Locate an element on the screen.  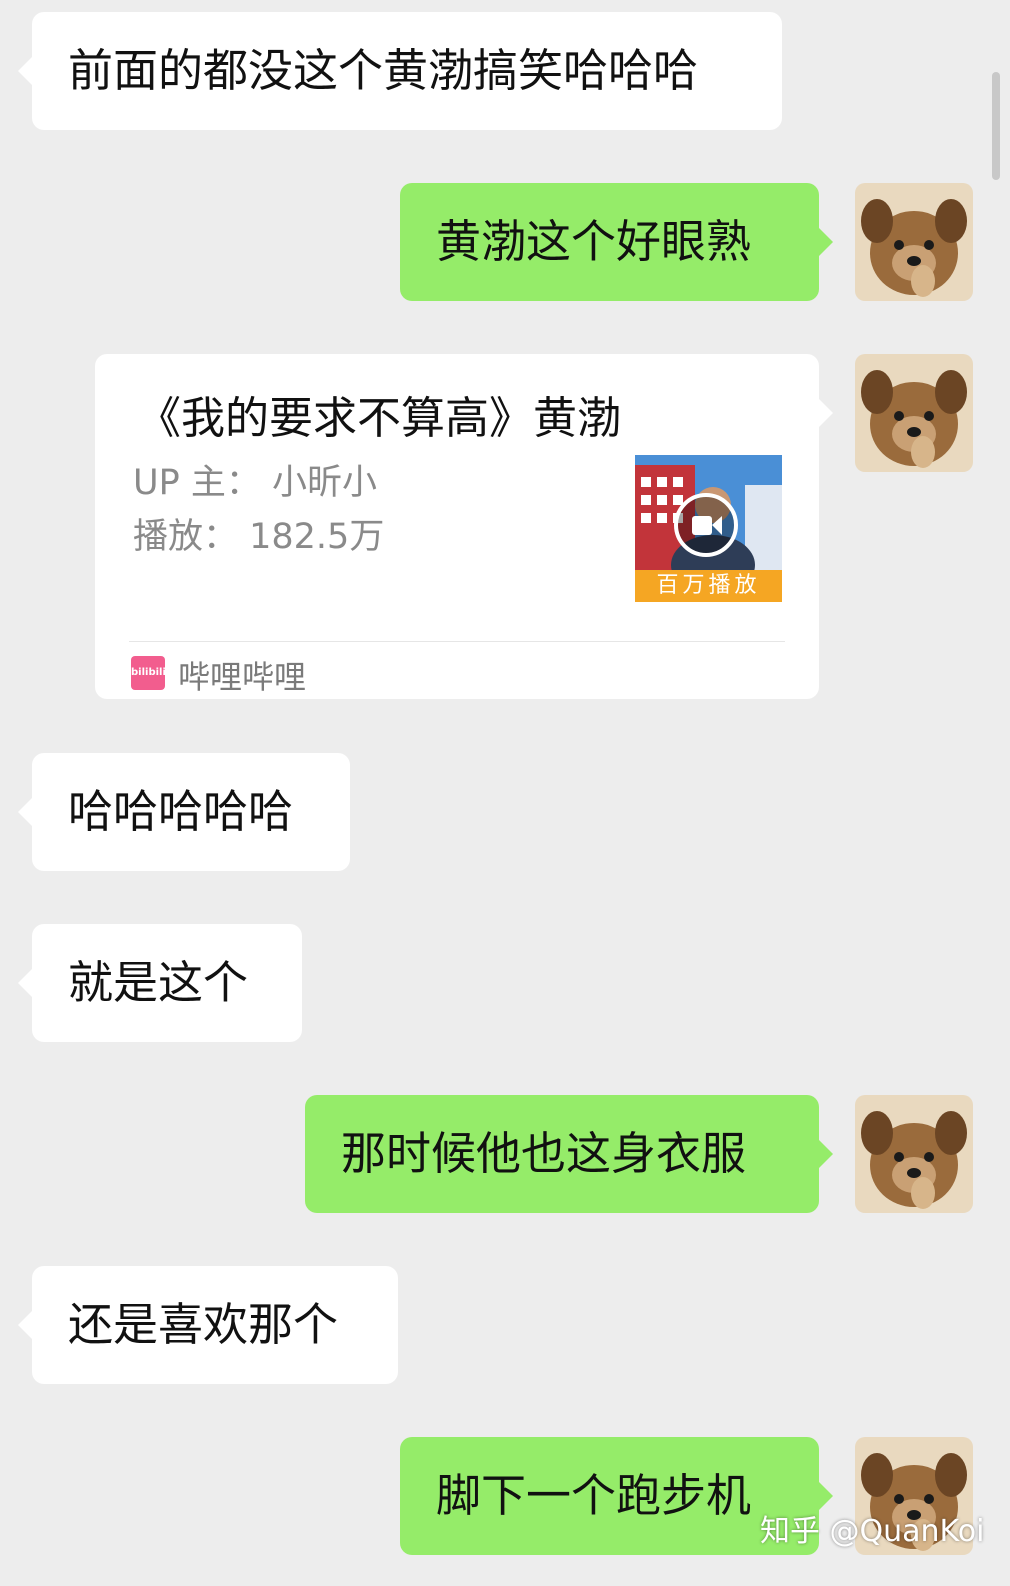
message-text: 前面的都没这个黄渤搞笑哈哈哈 is located at coordinates (383, 70).